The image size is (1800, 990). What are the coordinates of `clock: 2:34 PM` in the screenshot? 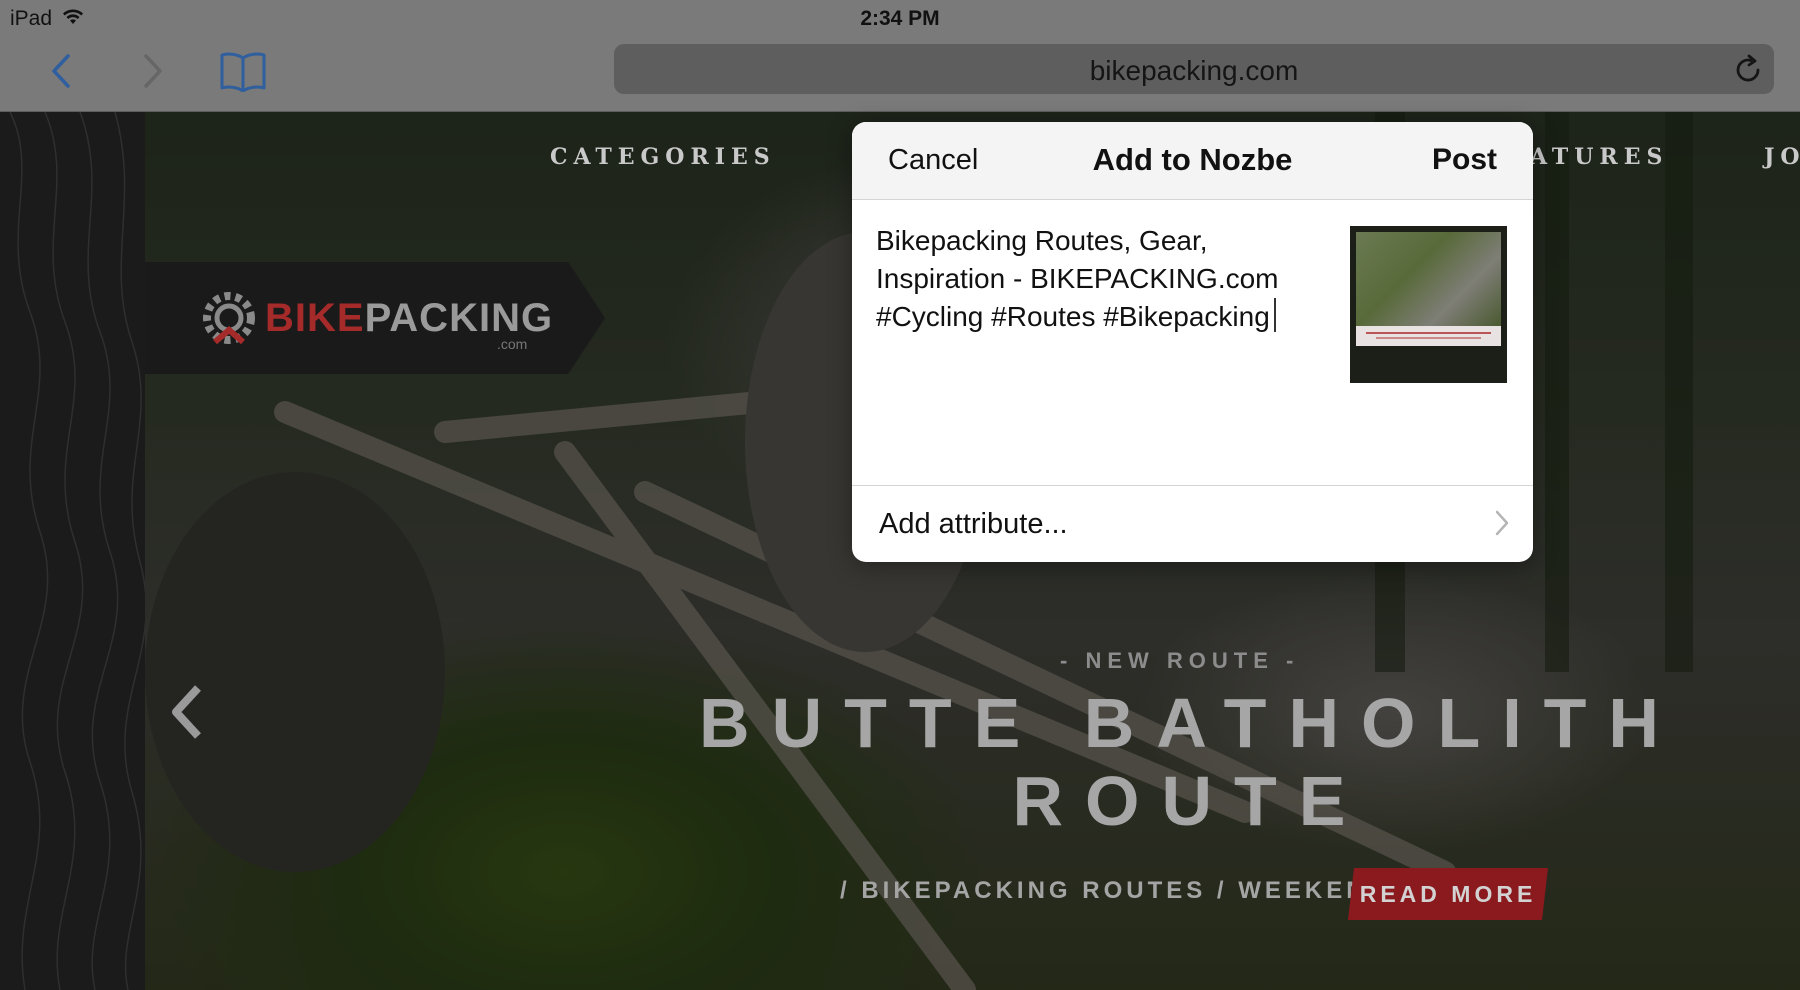 It's located at (900, 18).